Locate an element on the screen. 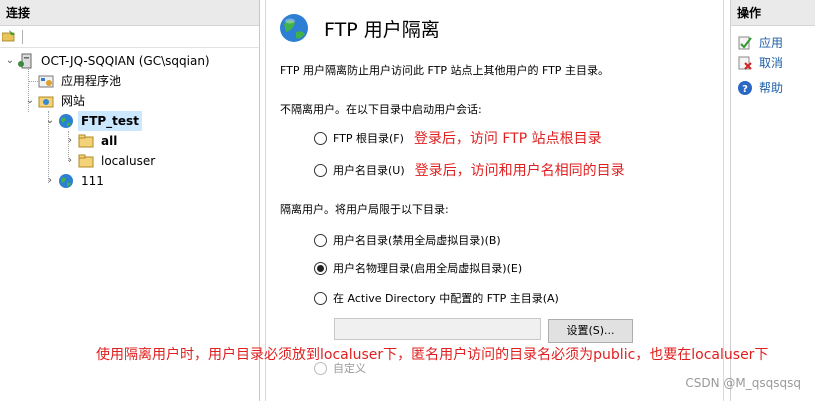 This screenshot has height=401, width=815. radio-username-dir-nv is located at coordinates (320, 240).